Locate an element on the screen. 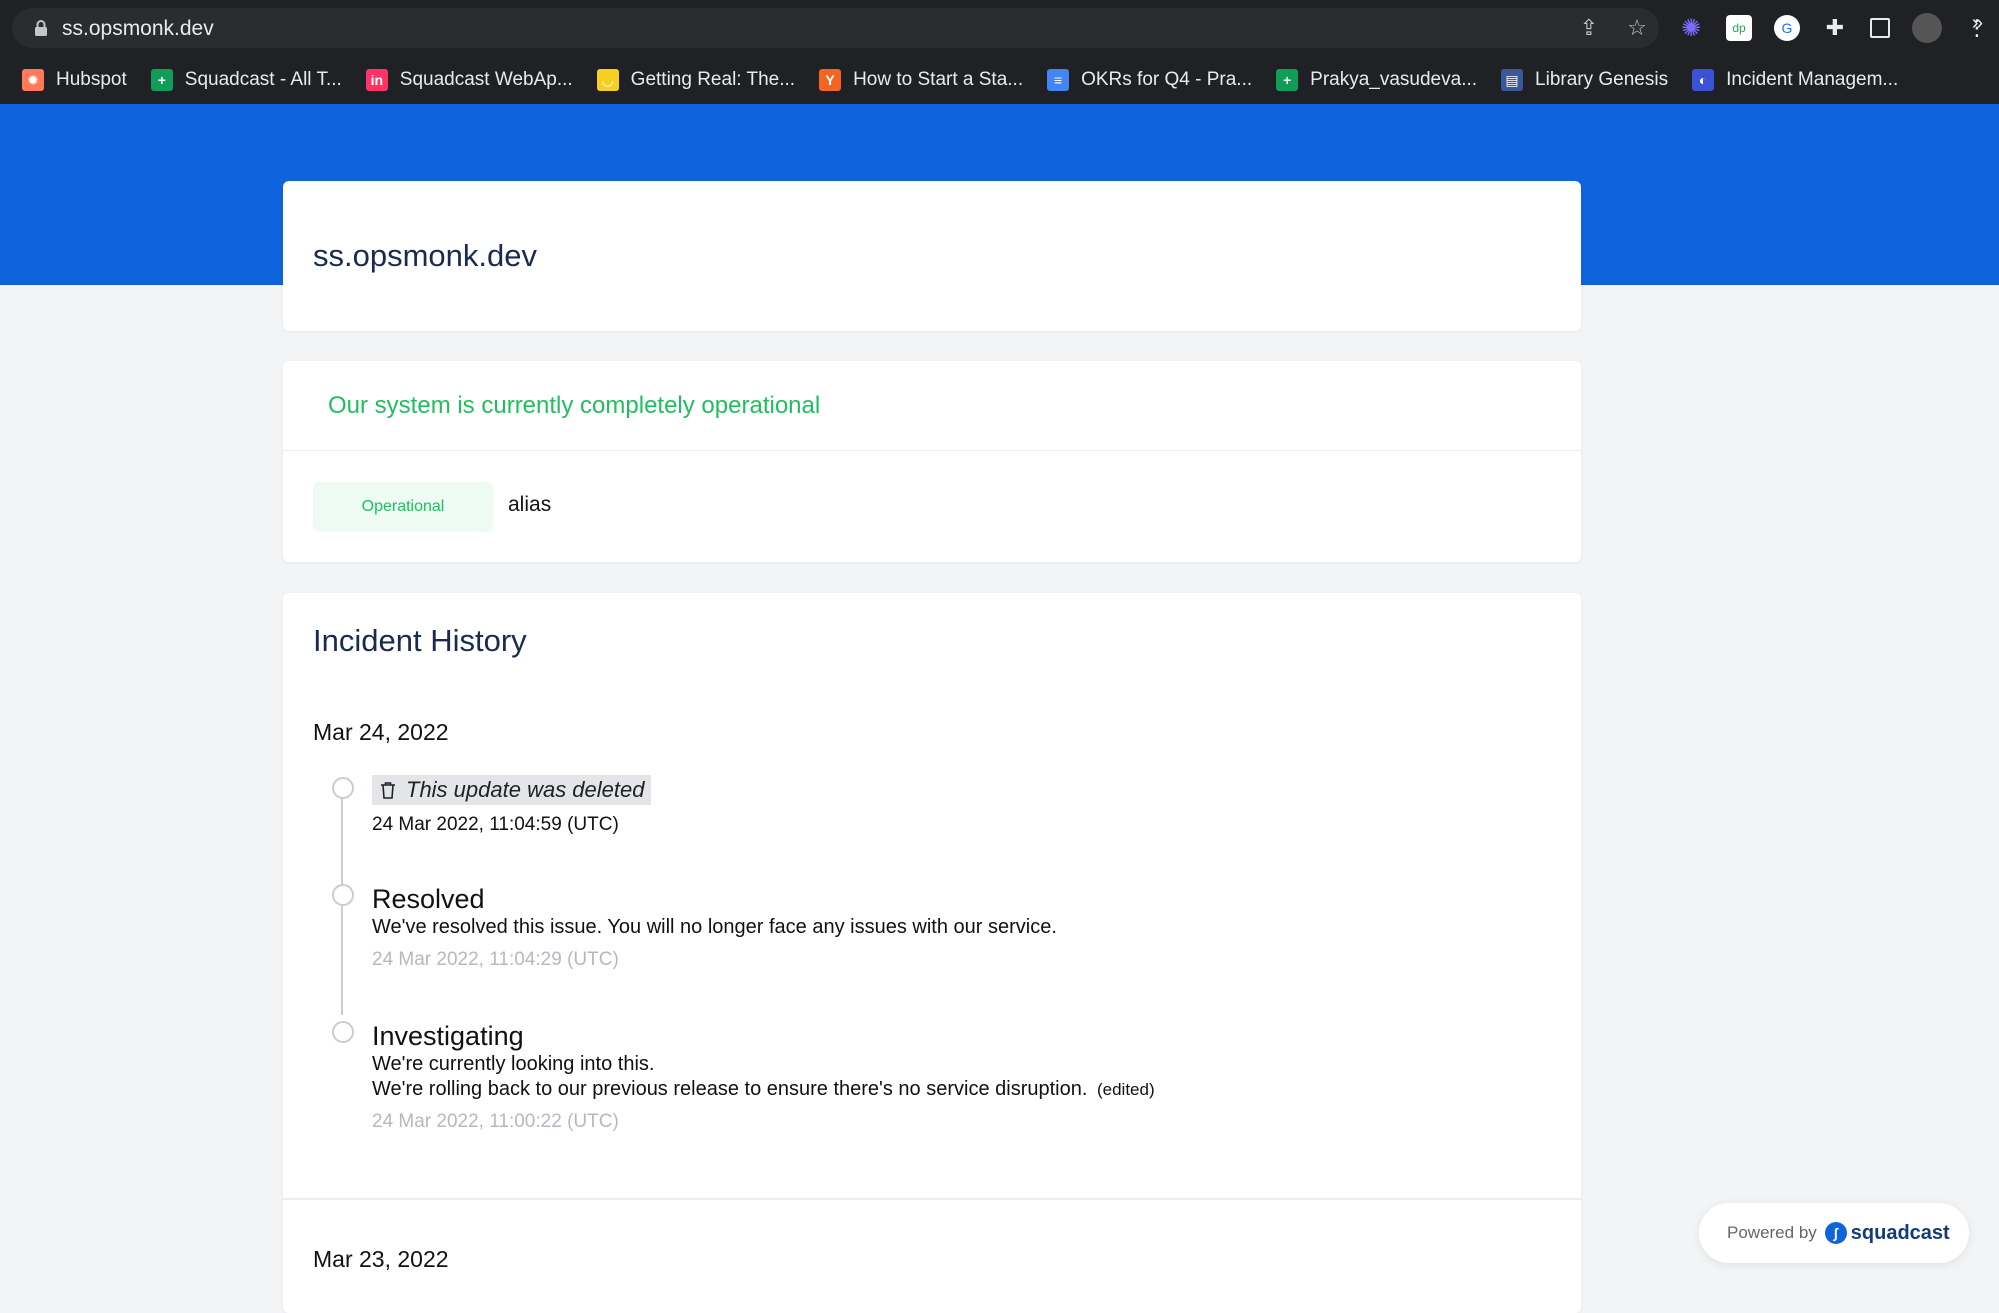  share-icon: ⇪ is located at coordinates (1589, 28).